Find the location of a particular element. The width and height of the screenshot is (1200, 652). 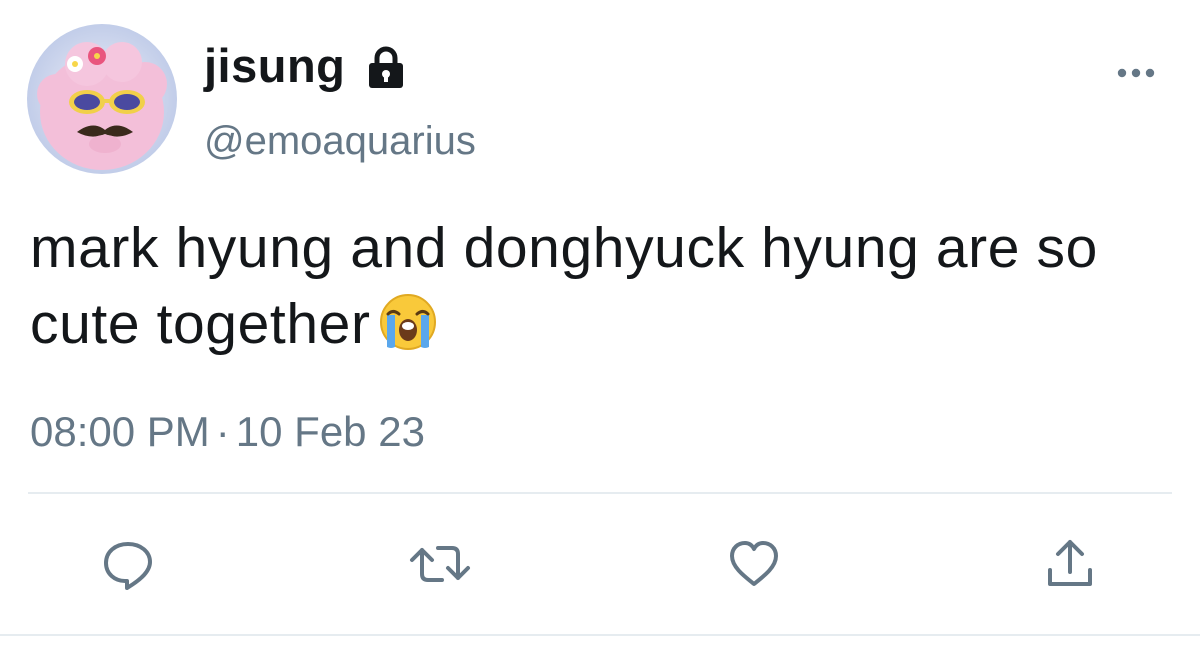

tweet-timestamp: 08:00 PM · 10 Feb 23 is located at coordinates (227, 432).